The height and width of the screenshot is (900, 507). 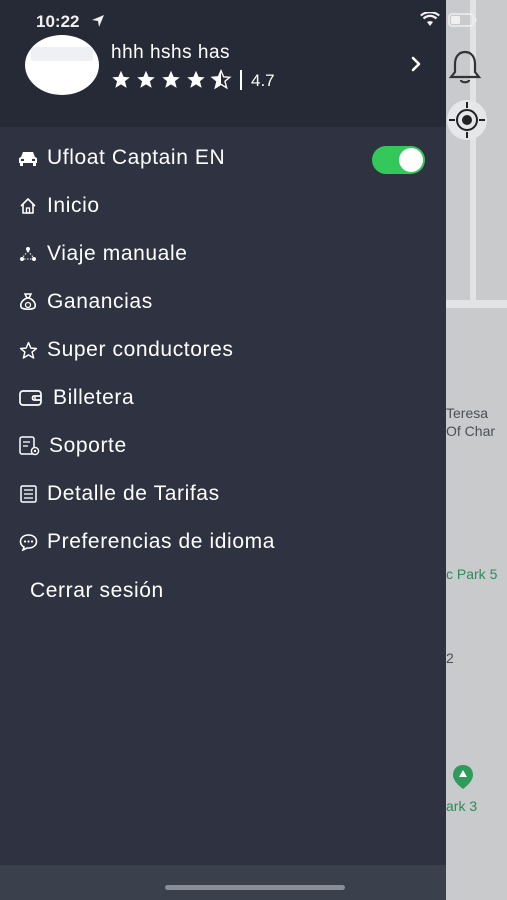 What do you see at coordinates (416, 64) in the screenshot?
I see `chevron-right-icon` at bounding box center [416, 64].